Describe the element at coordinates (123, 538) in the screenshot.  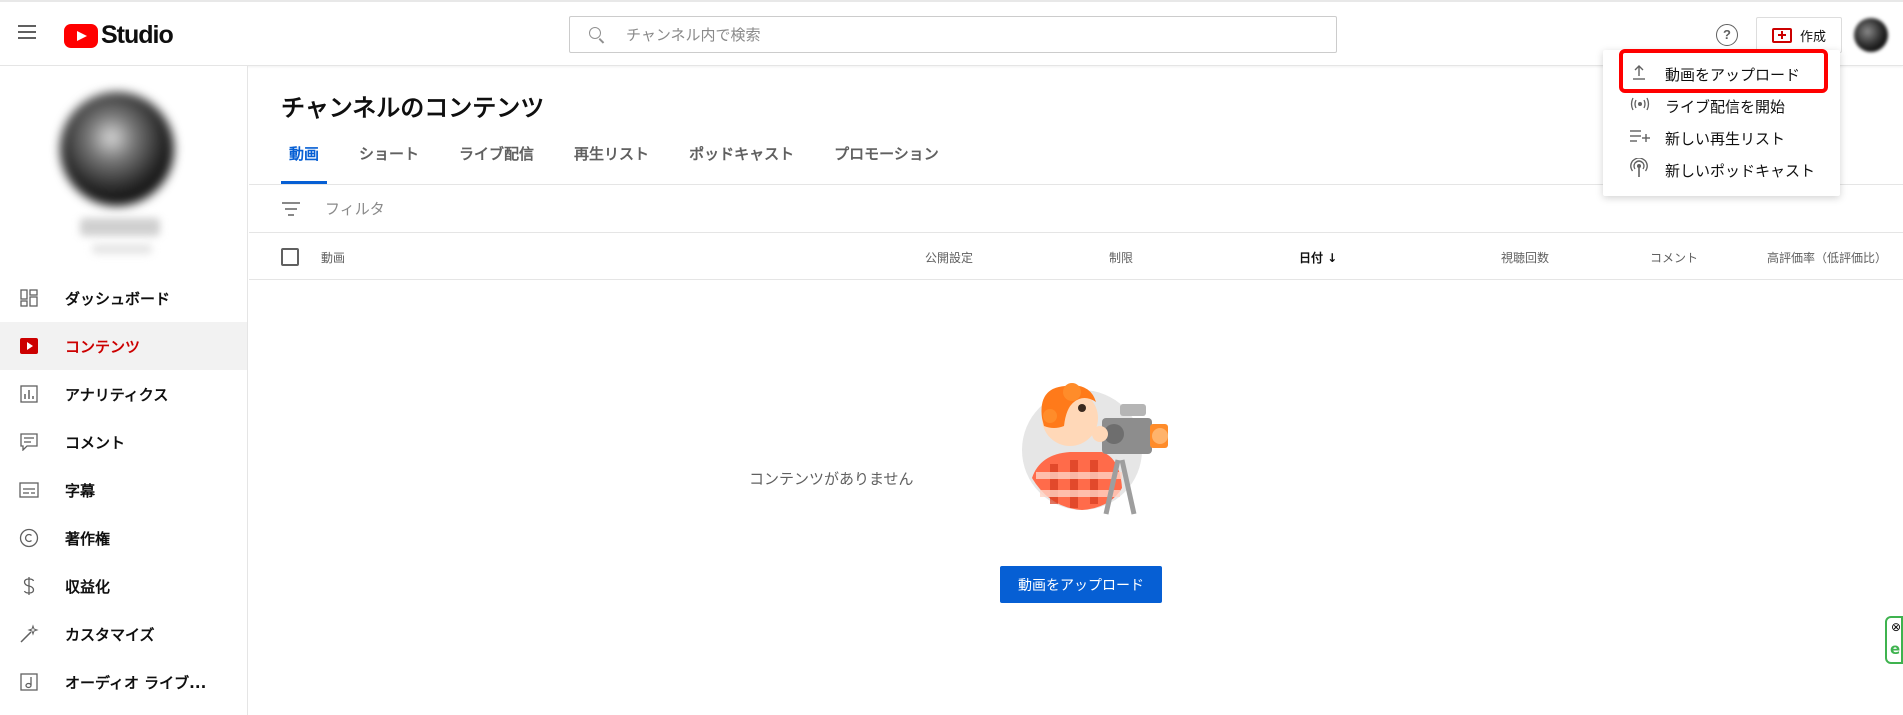
I see `sidebar-item-copyright: 著作権` at that location.